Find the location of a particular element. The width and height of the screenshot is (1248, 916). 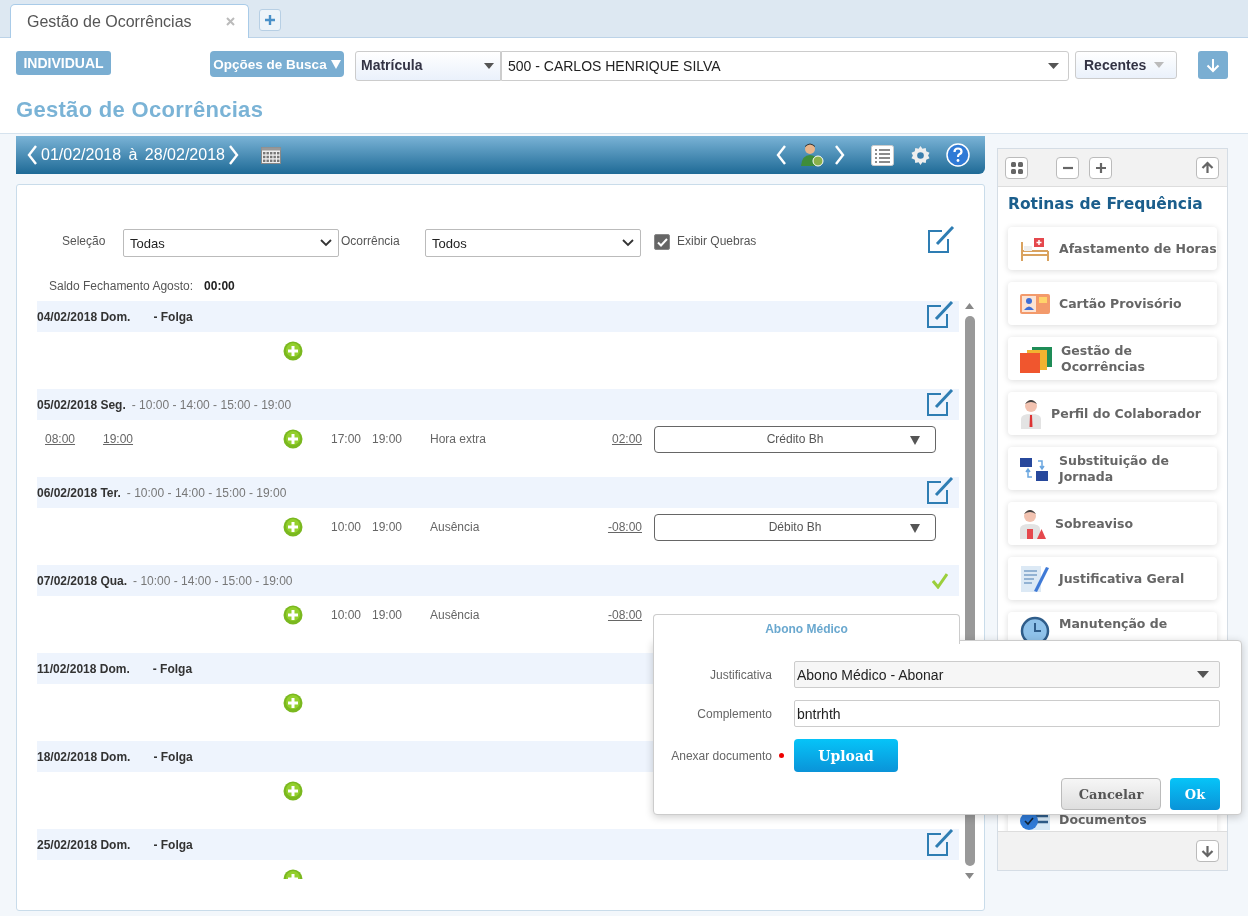

balance-label: Saldo Fechamento Agosto: is located at coordinates (121, 286).